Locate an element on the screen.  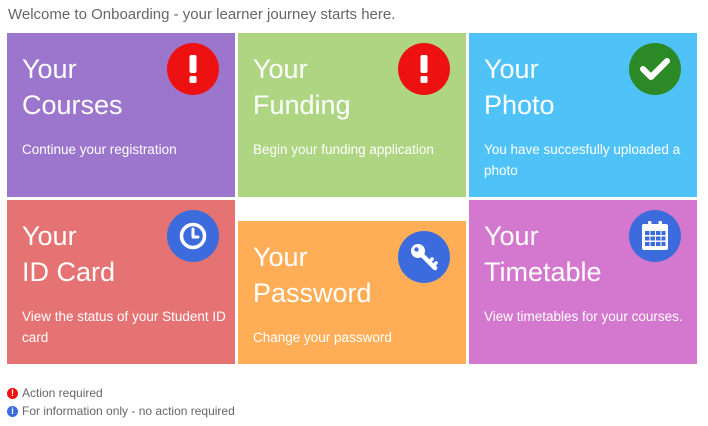
legend-text: Action required is located at coordinates (62, 393).